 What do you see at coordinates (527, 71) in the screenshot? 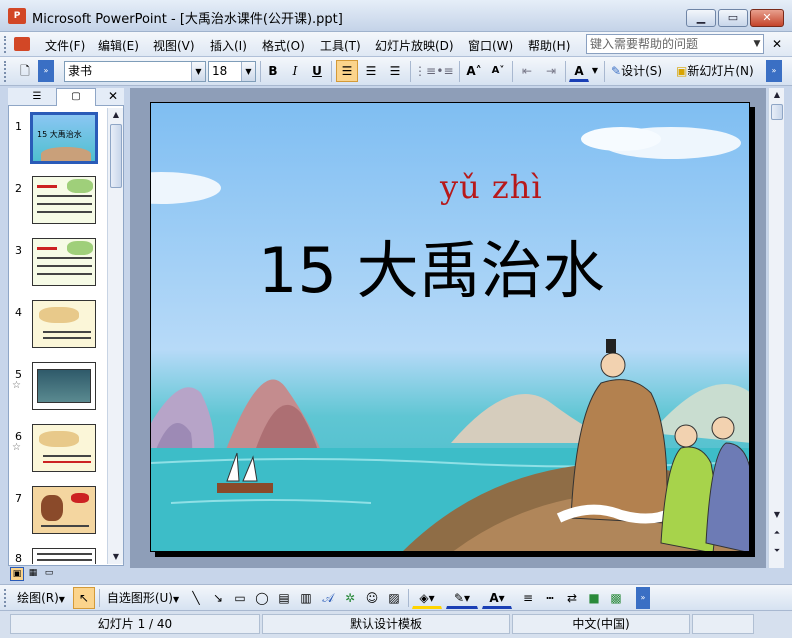
I see `decrease-indent-button: ⇤` at bounding box center [527, 71].